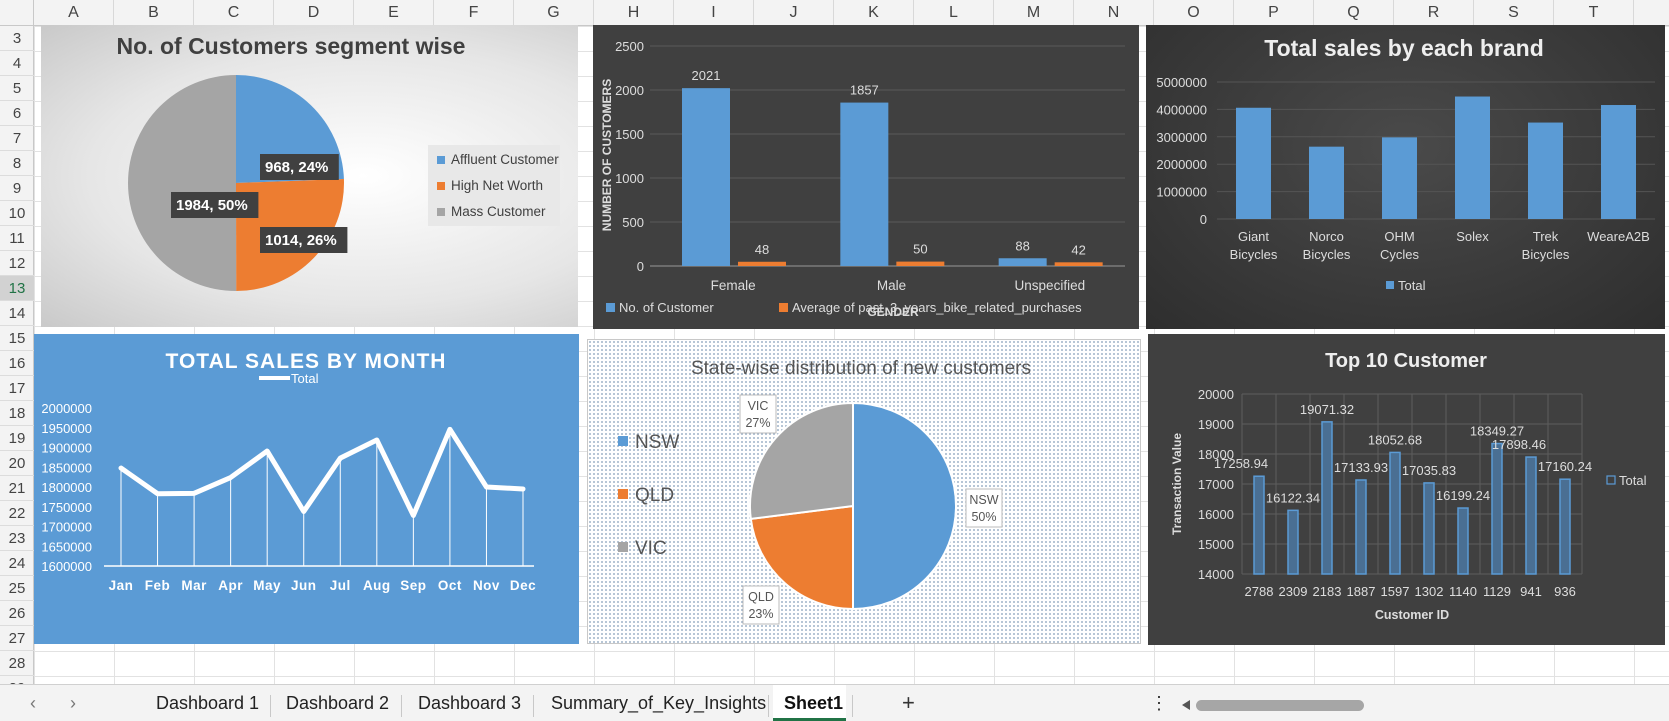  Describe the element at coordinates (17, 213) in the screenshot. I see `row-header-10: 10` at that location.